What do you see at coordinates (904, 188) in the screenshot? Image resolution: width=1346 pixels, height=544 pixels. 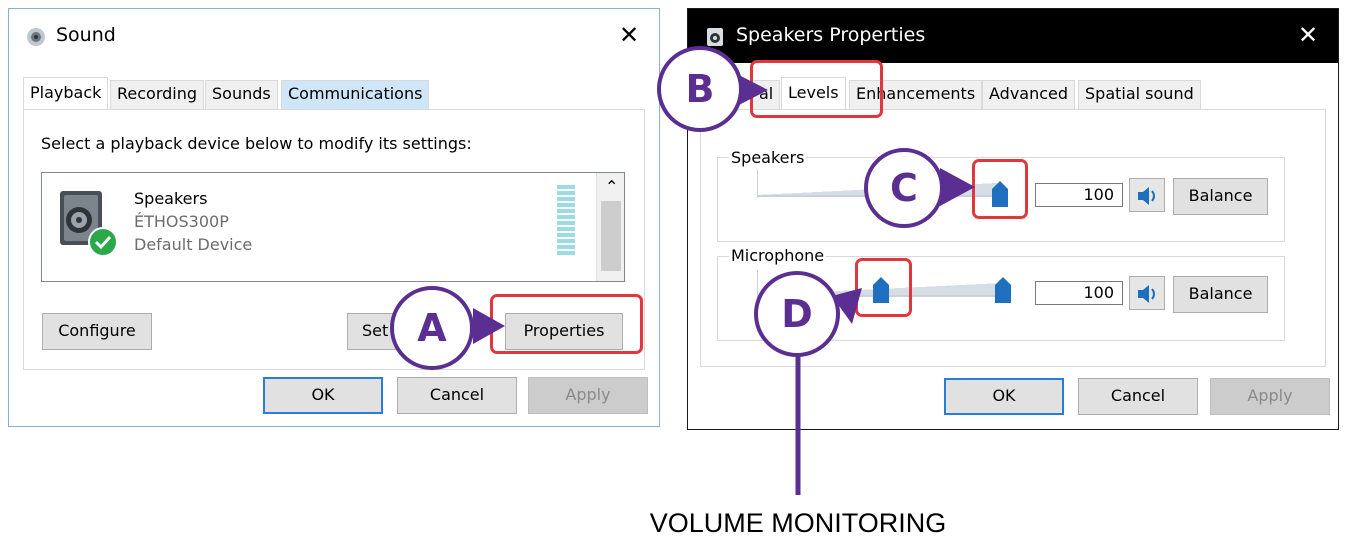 I see `callout-c: C` at bounding box center [904, 188].